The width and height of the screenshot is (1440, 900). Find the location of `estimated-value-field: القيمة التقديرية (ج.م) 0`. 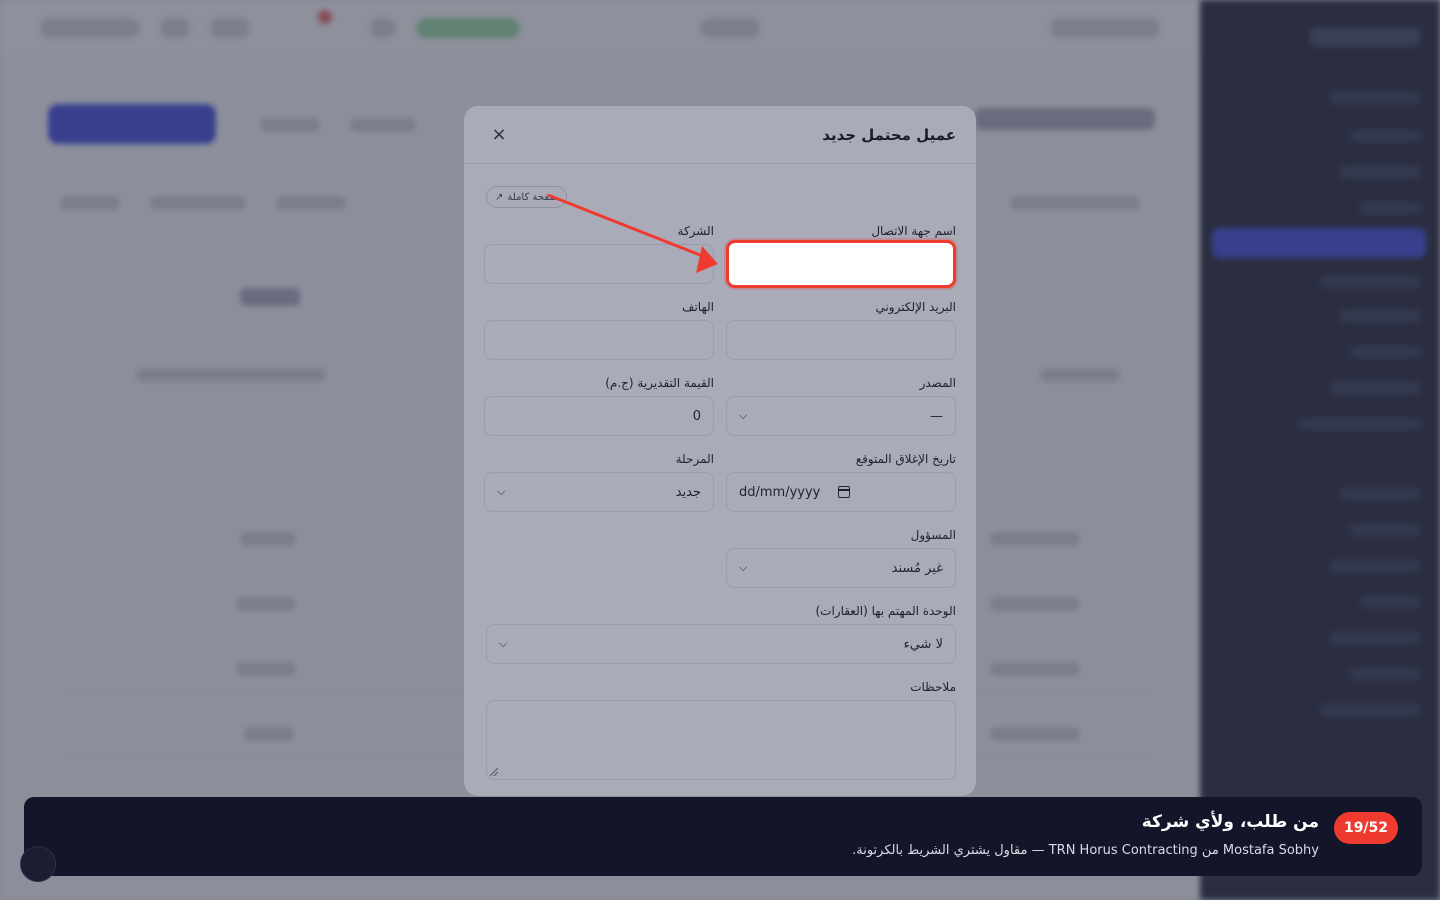

estimated-value-field: القيمة التقديرية (ج.م) 0 is located at coordinates (599, 406).